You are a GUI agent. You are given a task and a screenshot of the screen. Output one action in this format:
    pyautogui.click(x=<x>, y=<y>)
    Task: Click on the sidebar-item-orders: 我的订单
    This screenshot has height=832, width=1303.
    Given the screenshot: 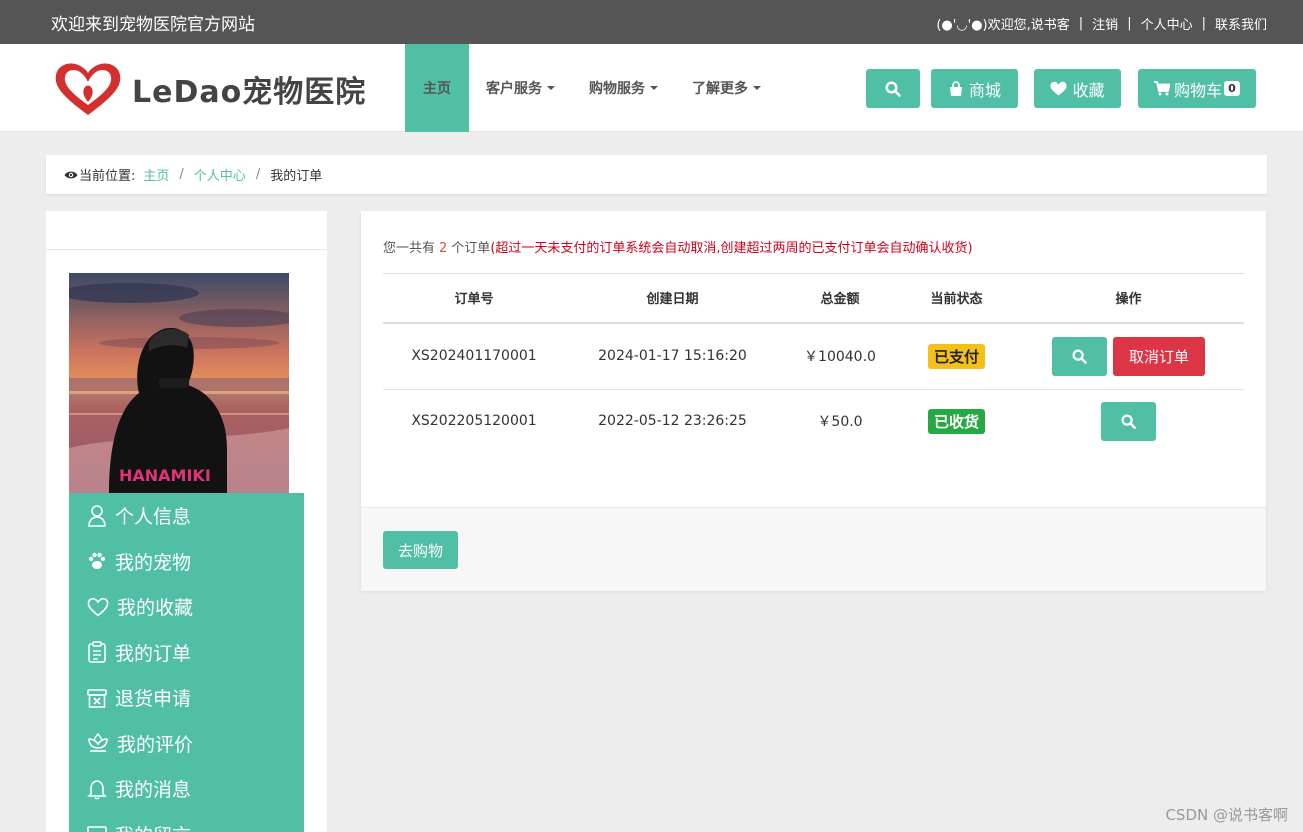 What is the action you would take?
    pyautogui.click(x=186, y=653)
    